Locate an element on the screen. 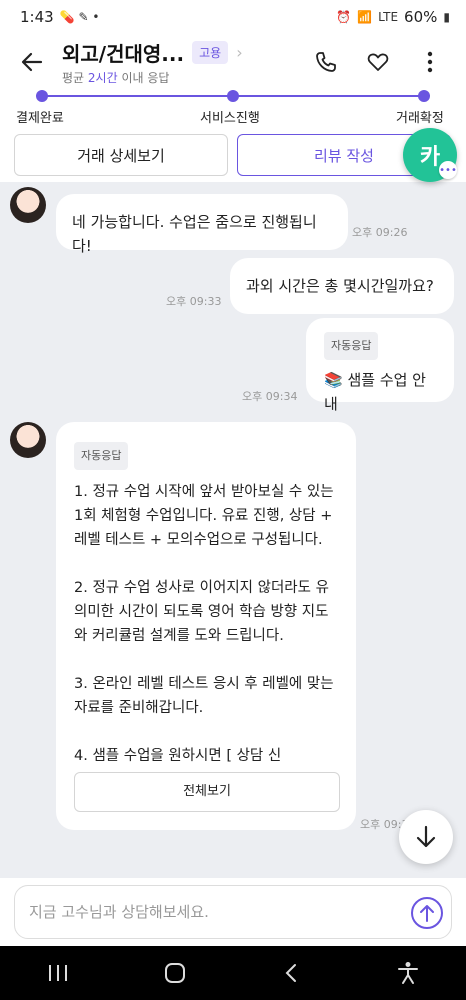 The image size is (466, 1000). network-label: LTE is located at coordinates (388, 17).